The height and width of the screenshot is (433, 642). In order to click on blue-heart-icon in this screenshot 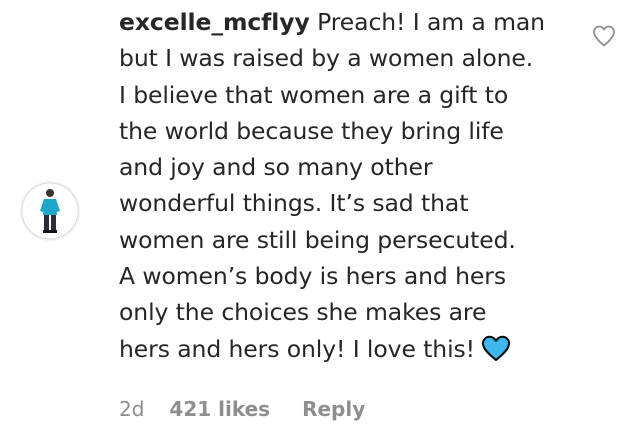, I will do `click(496, 353)`.